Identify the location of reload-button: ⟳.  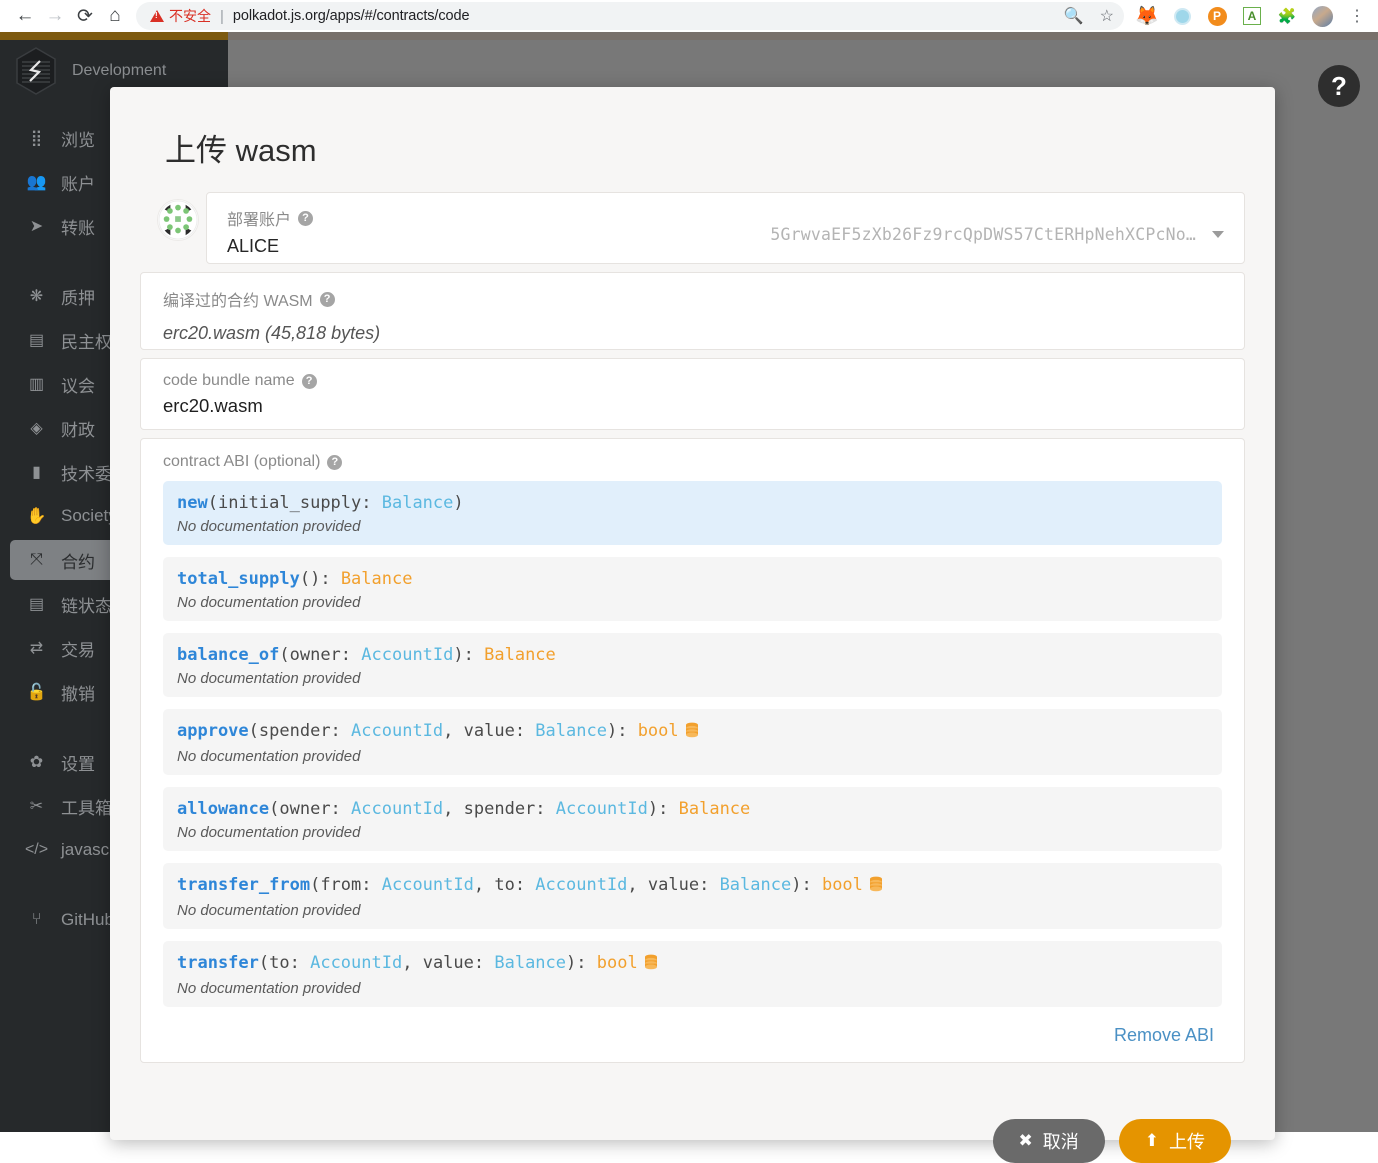
(85, 16).